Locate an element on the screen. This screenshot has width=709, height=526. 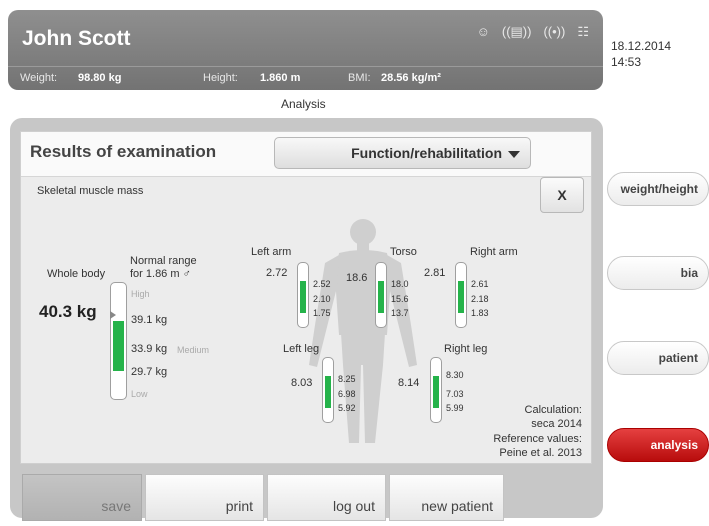
dropdown-value: Function/rehabilitation is located at coordinates (426, 153).